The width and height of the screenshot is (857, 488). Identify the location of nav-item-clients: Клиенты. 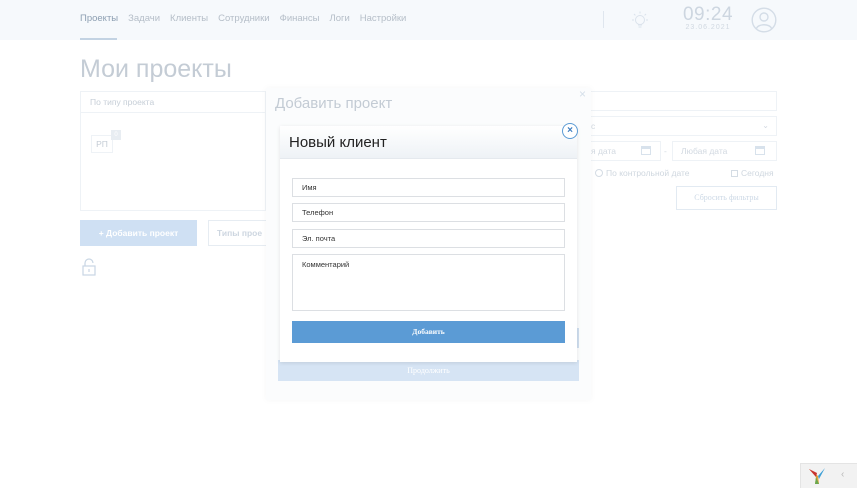
(189, 18).